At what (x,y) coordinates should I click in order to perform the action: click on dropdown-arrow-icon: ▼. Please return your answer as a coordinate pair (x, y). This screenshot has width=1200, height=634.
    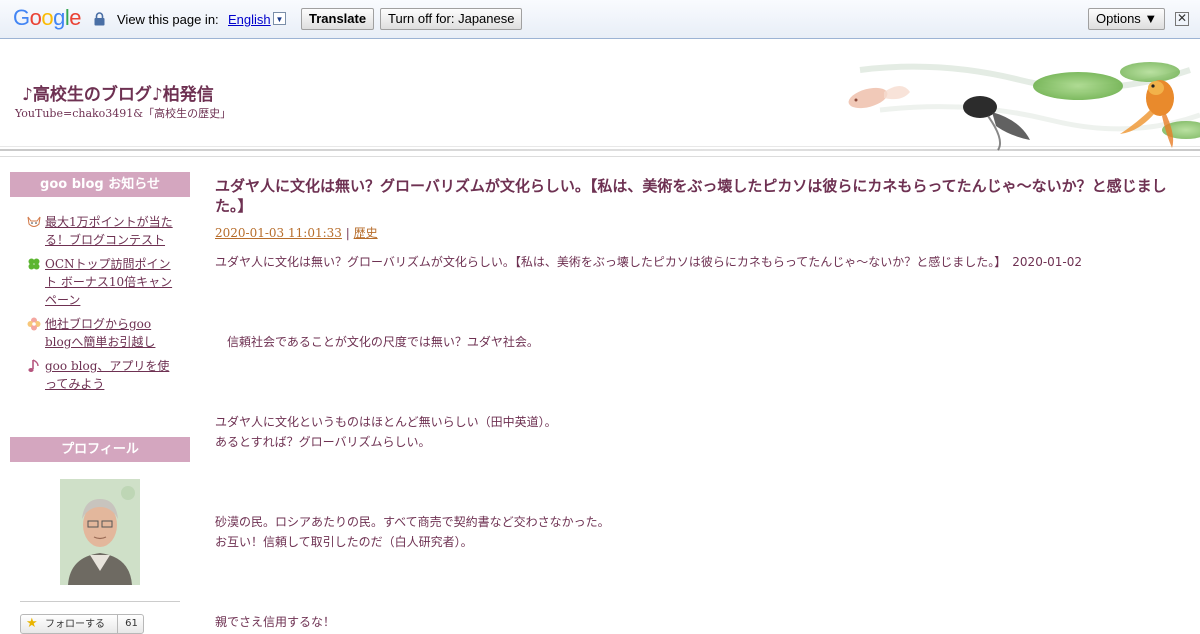
    Looking at the image, I should click on (279, 18).